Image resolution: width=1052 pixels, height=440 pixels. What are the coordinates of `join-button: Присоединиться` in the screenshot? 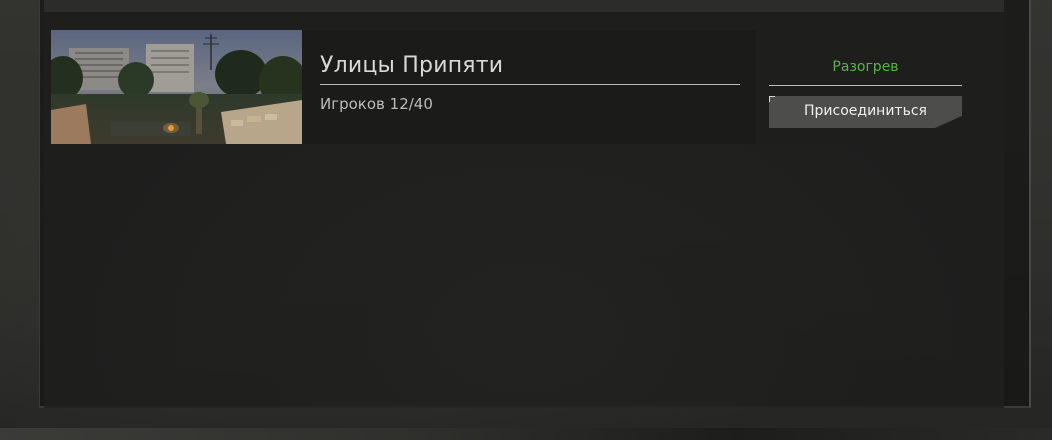 It's located at (865, 112).